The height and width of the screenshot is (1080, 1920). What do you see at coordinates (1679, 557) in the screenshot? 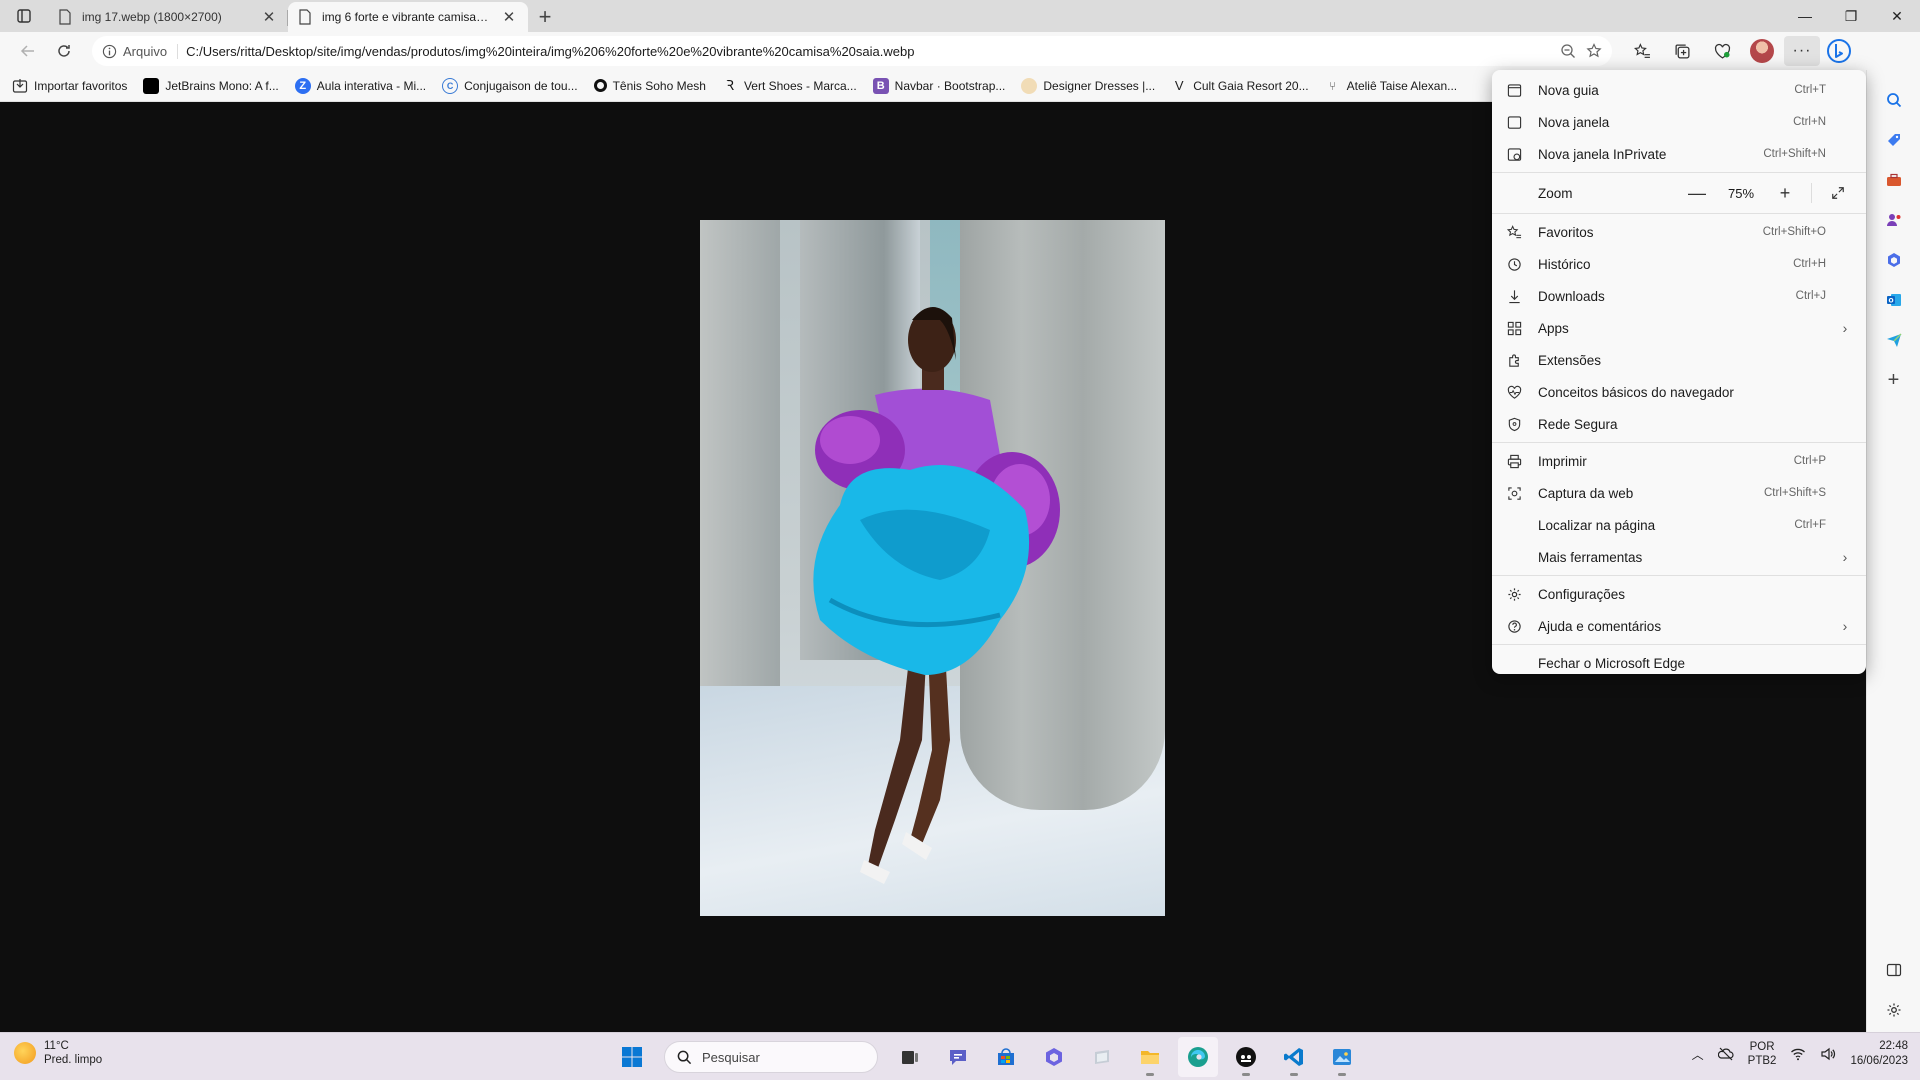
I see `menu-item-more-tools: Mais ferramentas ›` at bounding box center [1679, 557].